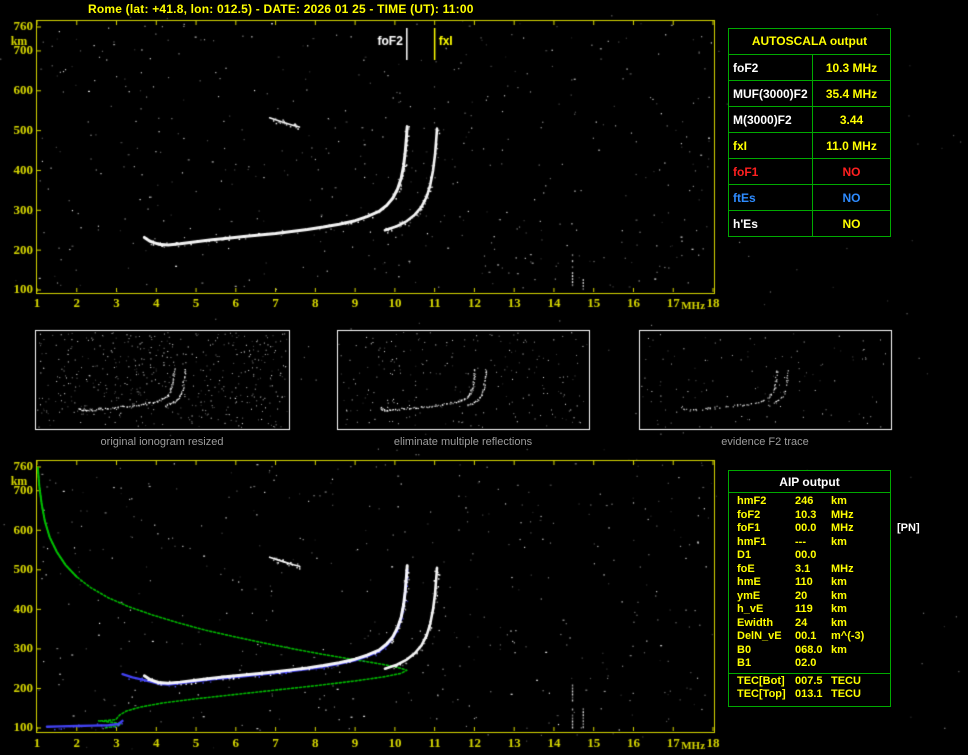 This screenshot has width=968, height=755. I want to click on autoscala-row: M(3000)F2 3.44, so click(809, 119).